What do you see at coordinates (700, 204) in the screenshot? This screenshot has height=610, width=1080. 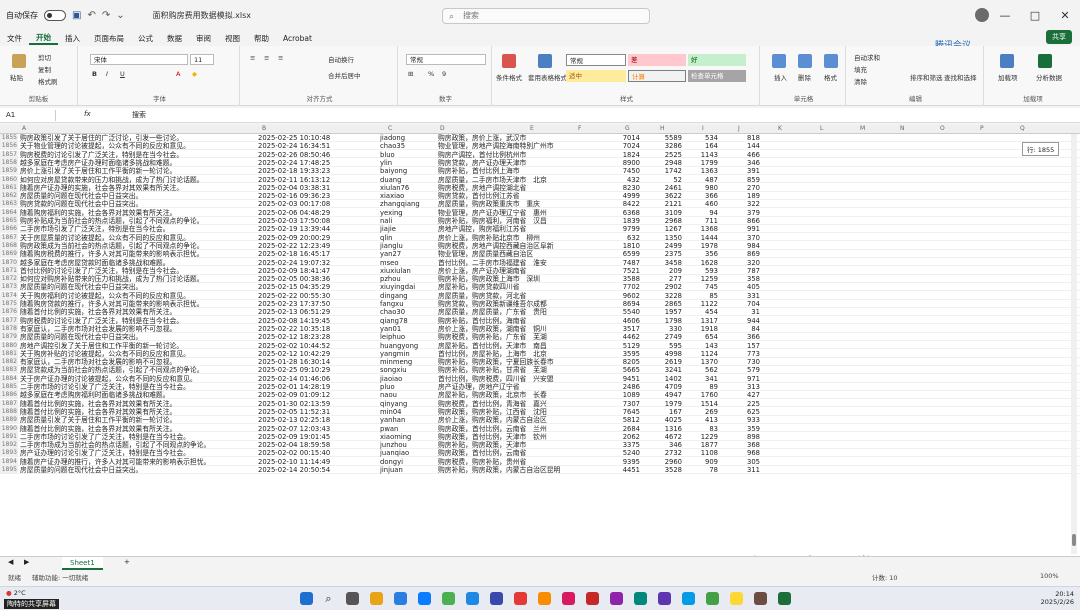 I see `cell-number: 460` at bounding box center [700, 204].